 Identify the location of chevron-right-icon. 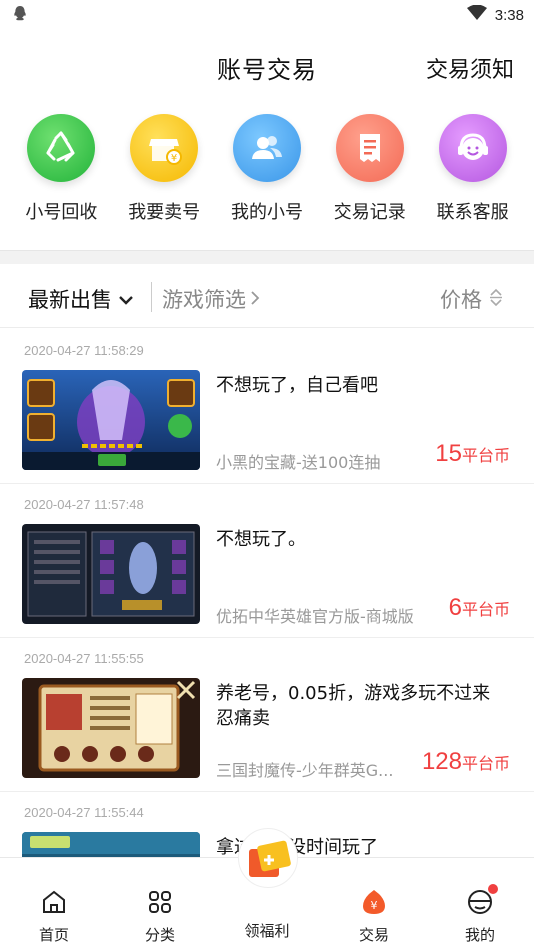
(255, 299).